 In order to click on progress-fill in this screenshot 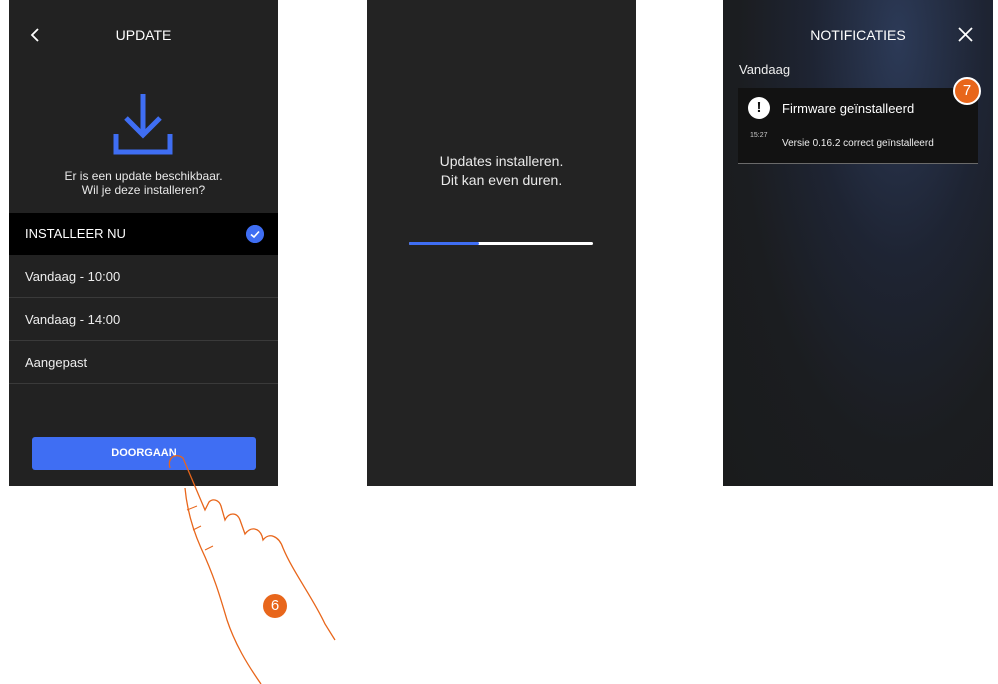, I will do `click(444, 243)`.